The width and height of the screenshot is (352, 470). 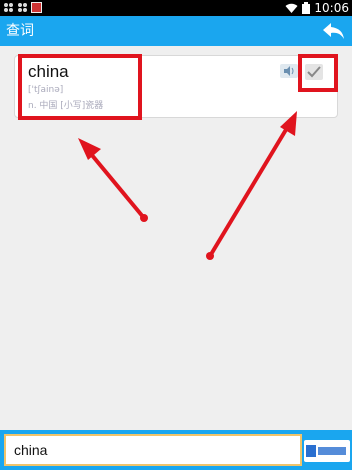 What do you see at coordinates (36, 7) in the screenshot?
I see `app-icon` at bounding box center [36, 7].